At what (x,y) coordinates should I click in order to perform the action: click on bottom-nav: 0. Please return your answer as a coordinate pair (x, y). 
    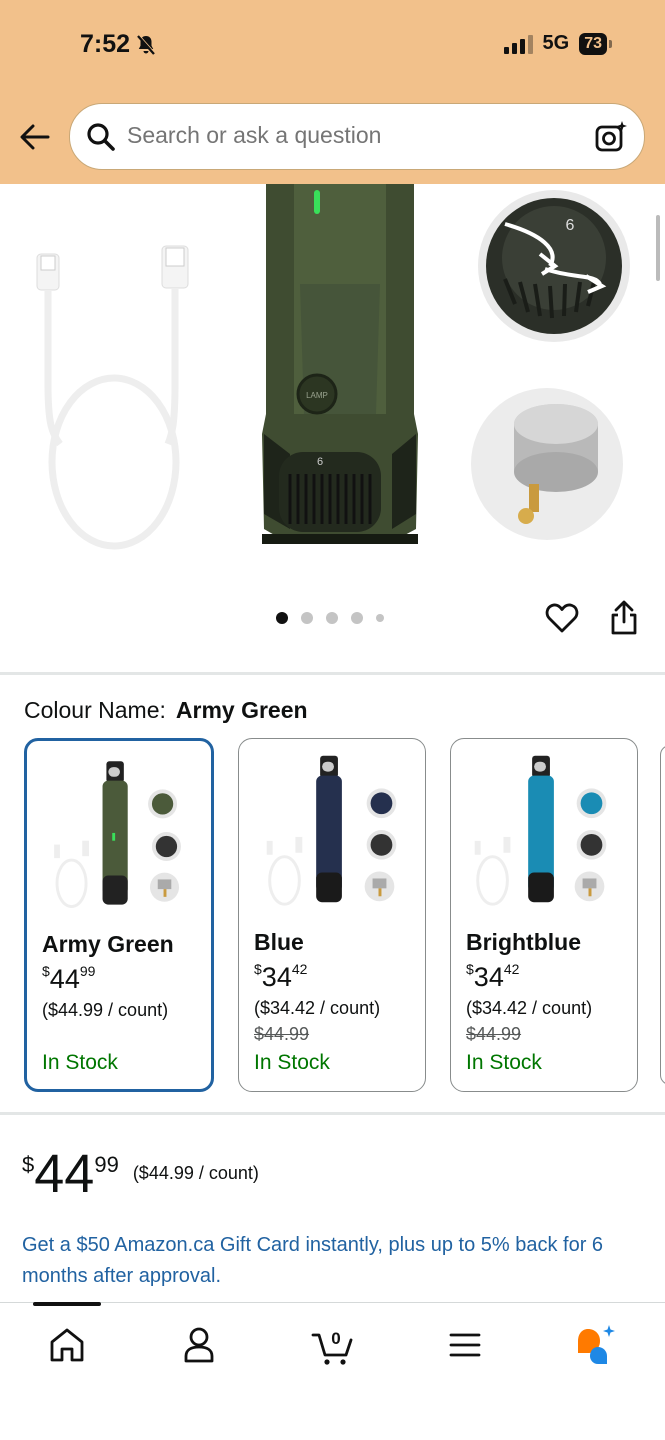
    Looking at the image, I should click on (332, 1371).